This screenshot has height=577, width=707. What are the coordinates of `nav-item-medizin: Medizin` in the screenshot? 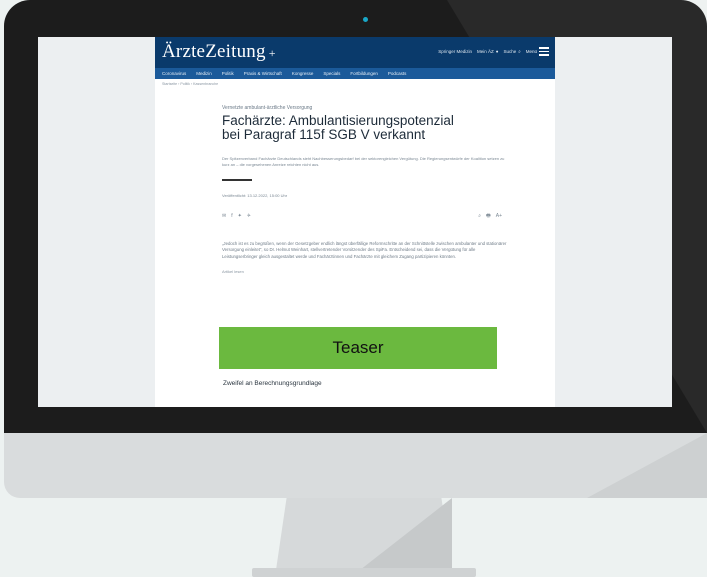 It's located at (204, 73).